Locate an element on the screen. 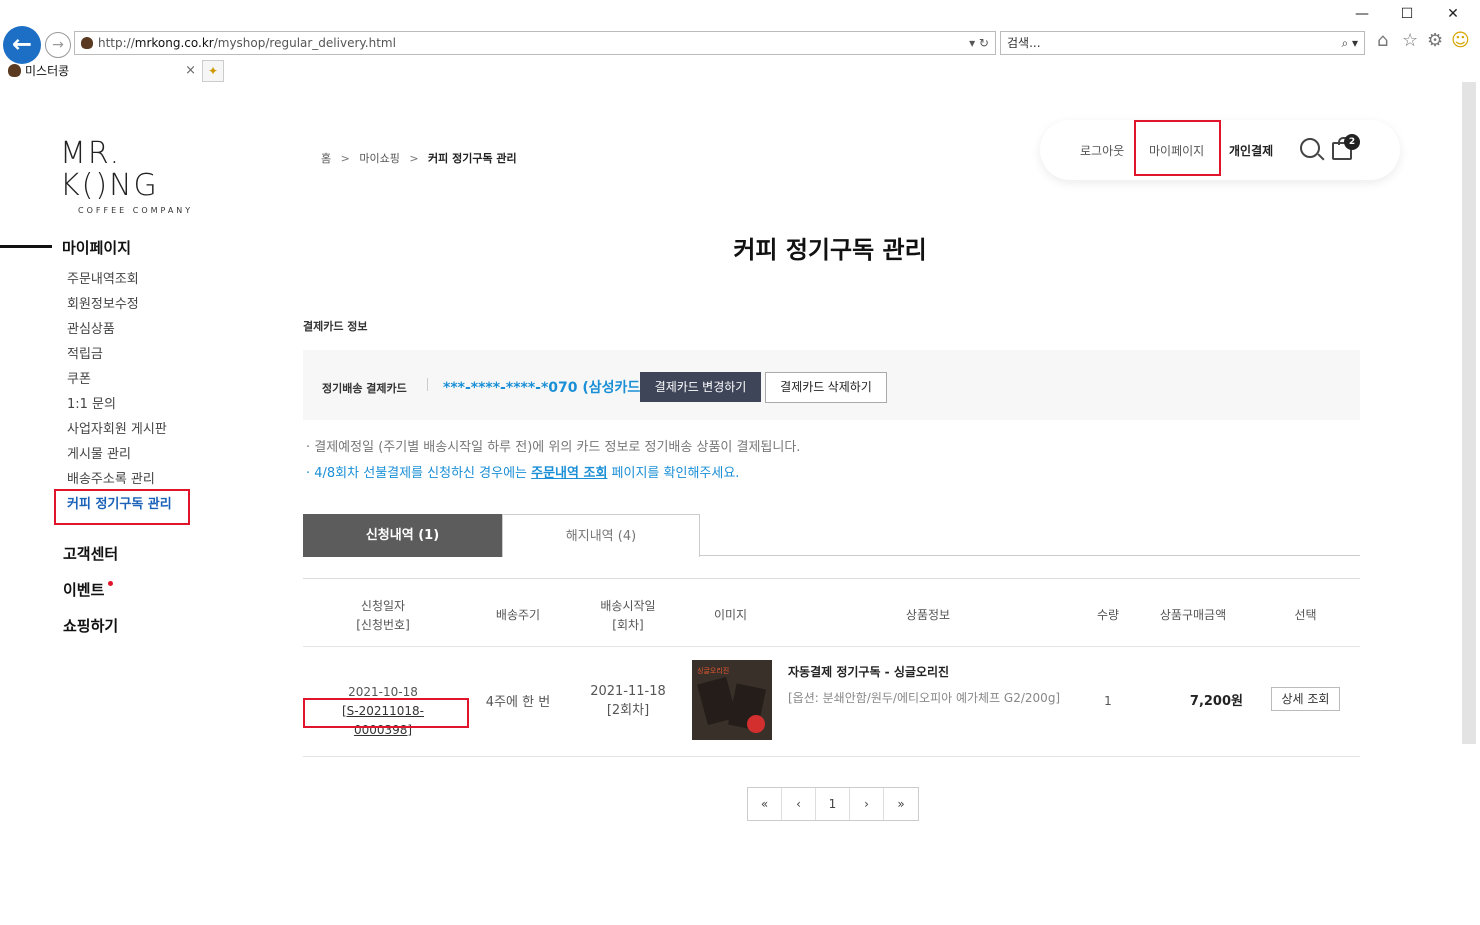  minimize-icon: — is located at coordinates (1362, 14).